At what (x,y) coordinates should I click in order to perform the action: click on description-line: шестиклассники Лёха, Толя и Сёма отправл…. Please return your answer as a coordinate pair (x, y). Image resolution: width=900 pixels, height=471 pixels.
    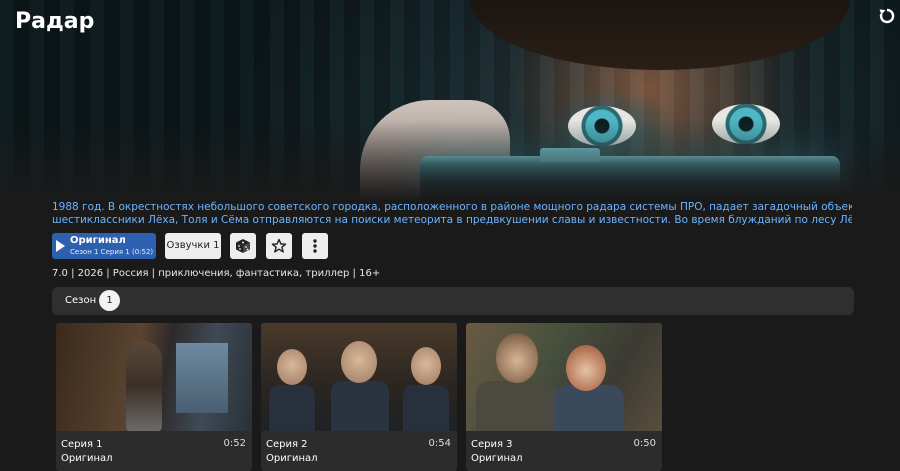
    Looking at the image, I should click on (452, 220).